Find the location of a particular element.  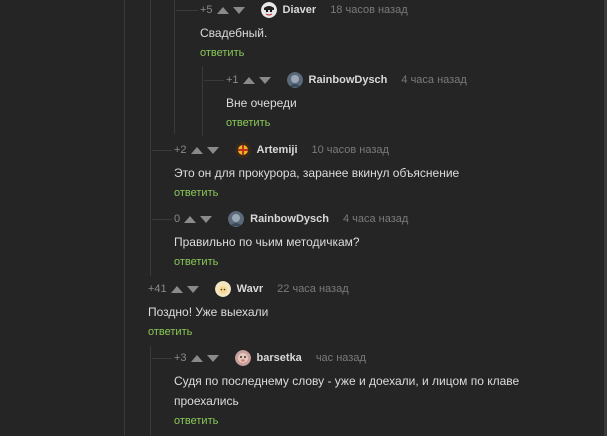

comment-author: Artemiji is located at coordinates (277, 150).